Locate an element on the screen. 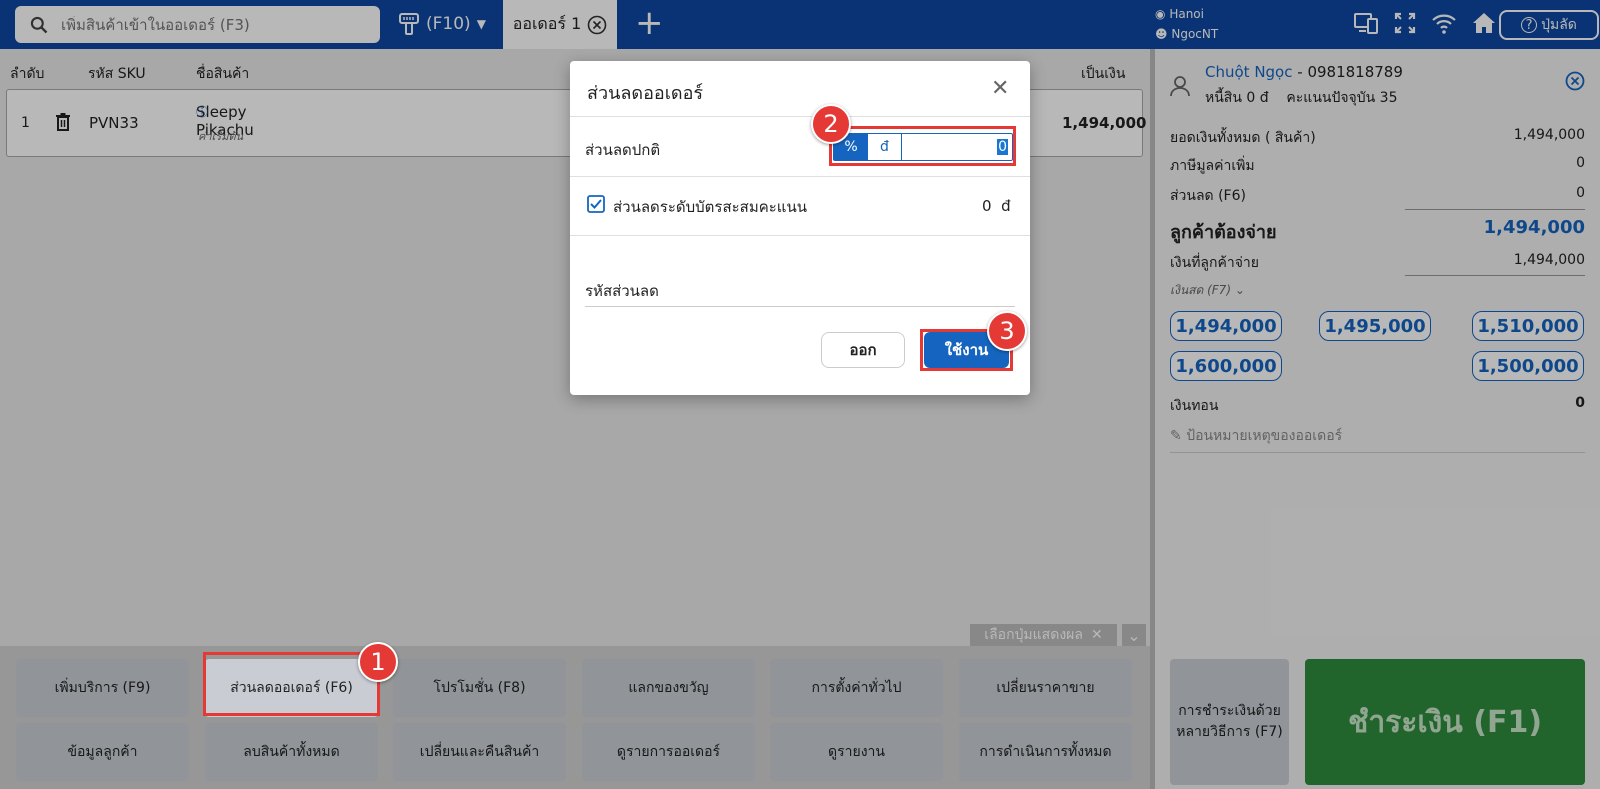  close-icon: ✕ is located at coordinates (1000, 89).